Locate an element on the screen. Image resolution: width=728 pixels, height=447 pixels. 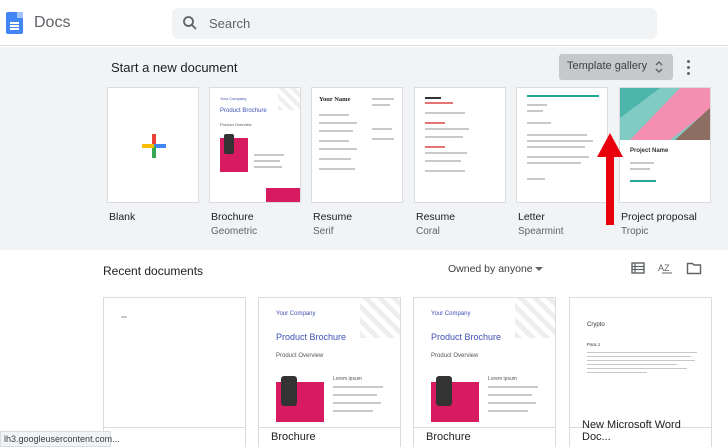
template-gallery-label: Template gallery is located at coordinates (607, 66).